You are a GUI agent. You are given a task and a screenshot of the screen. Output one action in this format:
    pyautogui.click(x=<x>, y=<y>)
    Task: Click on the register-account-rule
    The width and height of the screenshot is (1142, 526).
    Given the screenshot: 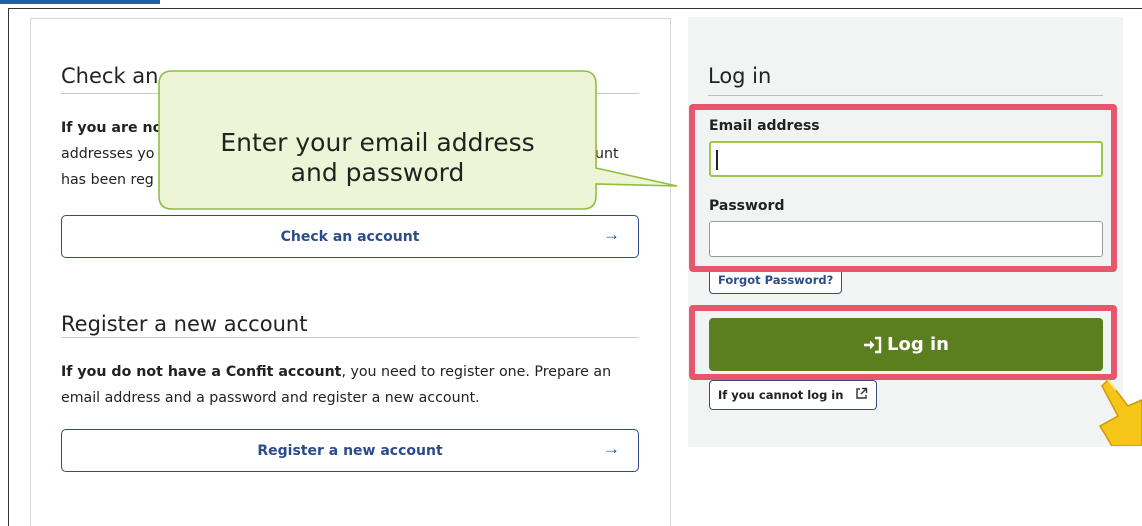 What is the action you would take?
    pyautogui.click(x=350, y=337)
    